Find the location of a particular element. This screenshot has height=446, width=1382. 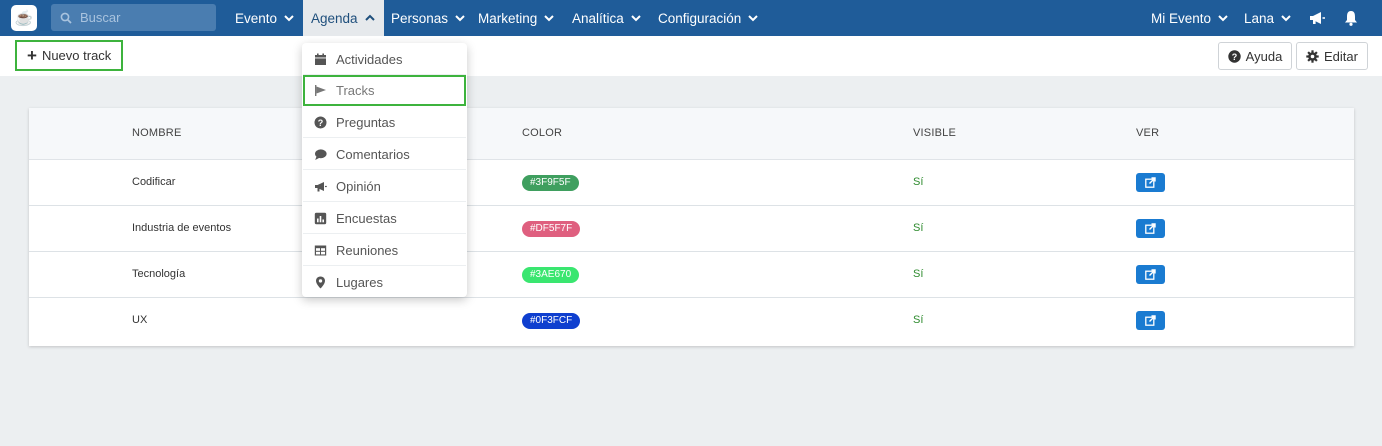

nav-menu-language: Lana is located at coordinates (1268, 18).